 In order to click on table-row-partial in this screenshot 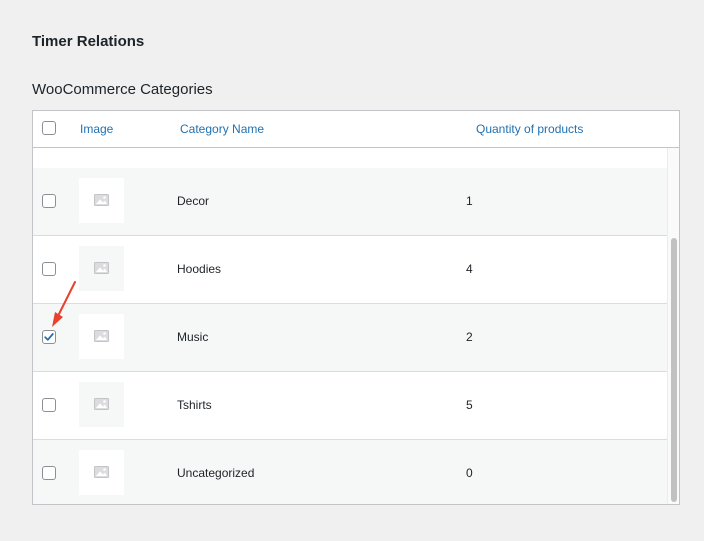, I will do `click(350, 158)`.